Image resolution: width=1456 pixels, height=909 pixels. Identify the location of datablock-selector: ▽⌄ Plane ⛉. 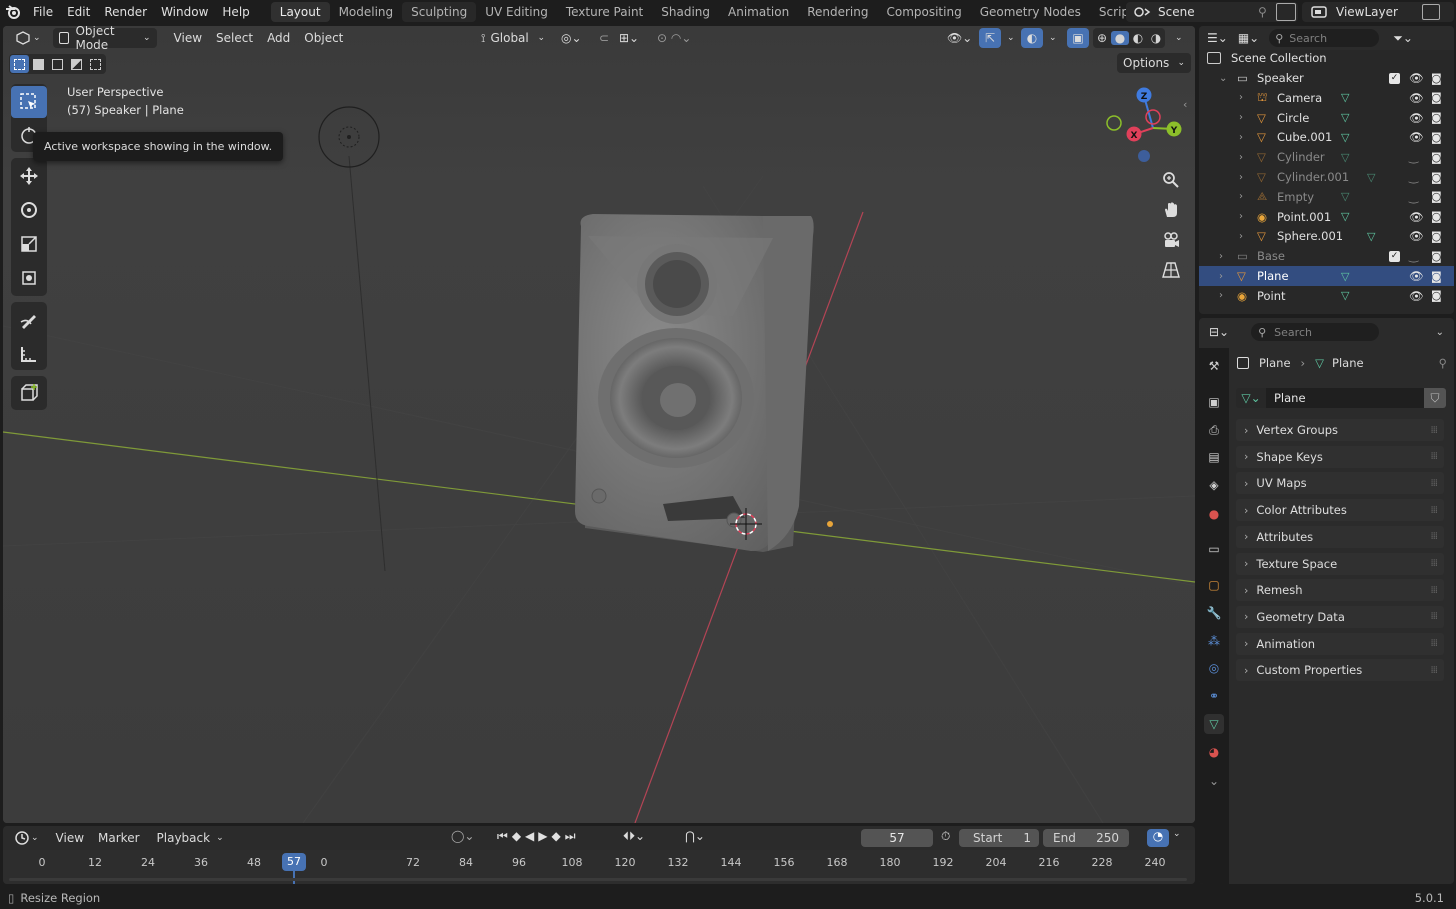
(1341, 398).